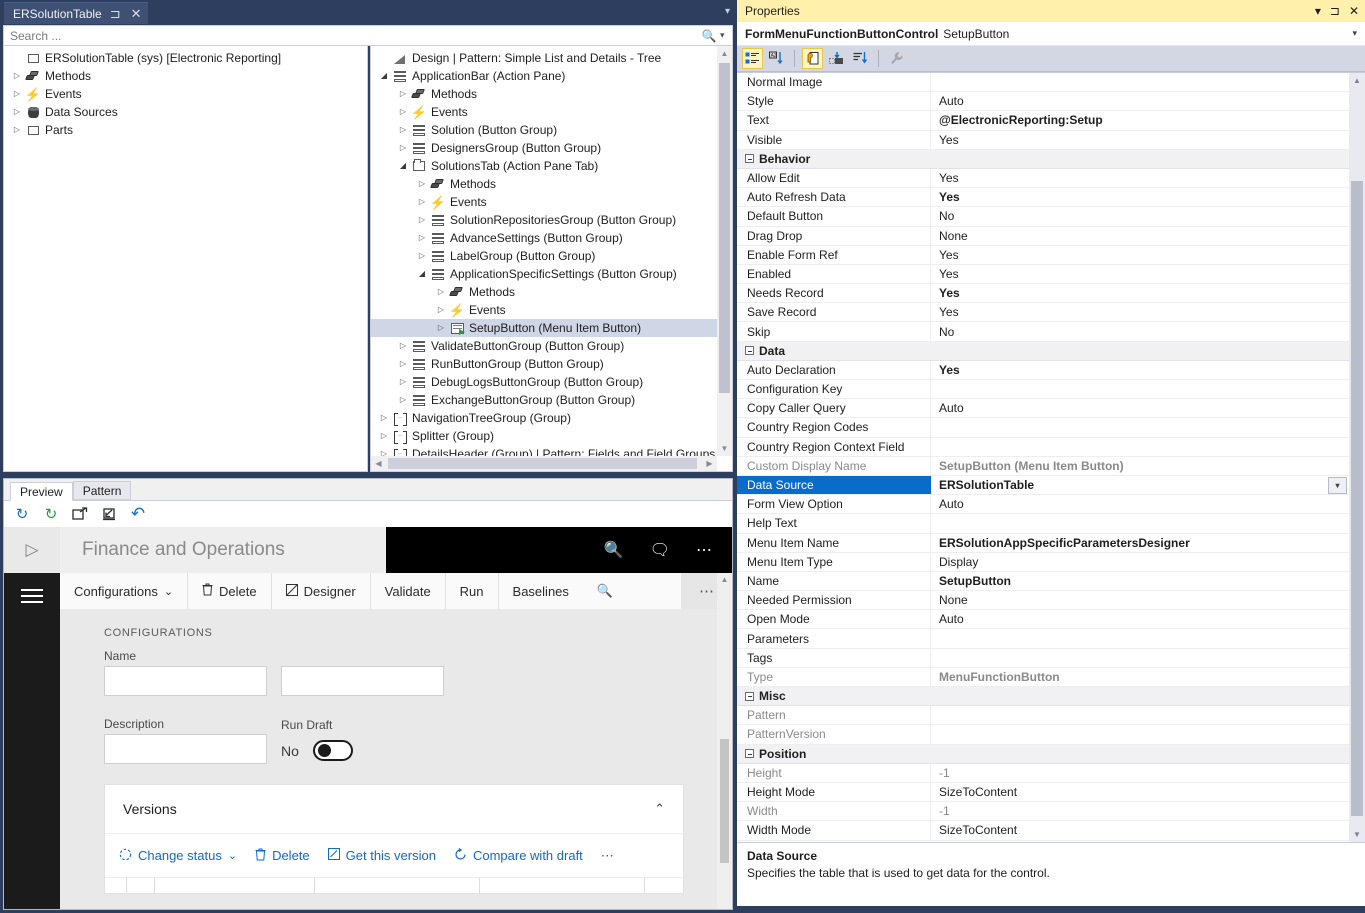  Describe the element at coordinates (544, 364) in the screenshot. I see `tree-row: ▷ RunButtonGroup (Button Group)` at that location.